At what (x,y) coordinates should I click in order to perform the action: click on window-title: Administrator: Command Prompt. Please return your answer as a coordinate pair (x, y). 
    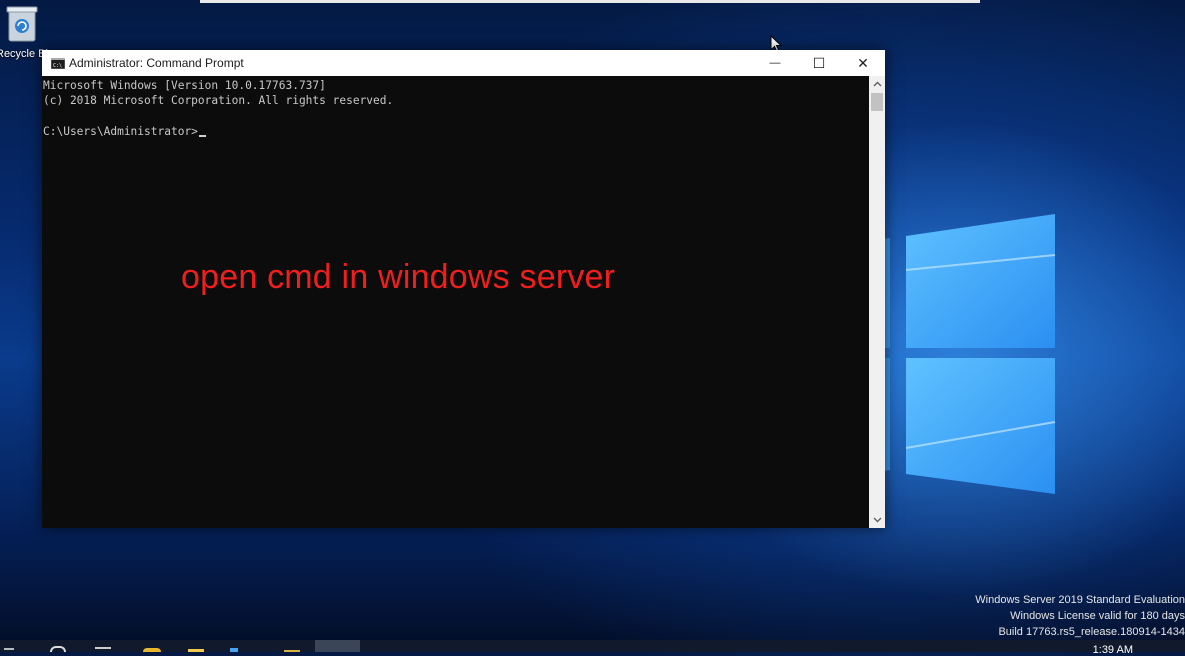
    Looking at the image, I should click on (156, 63).